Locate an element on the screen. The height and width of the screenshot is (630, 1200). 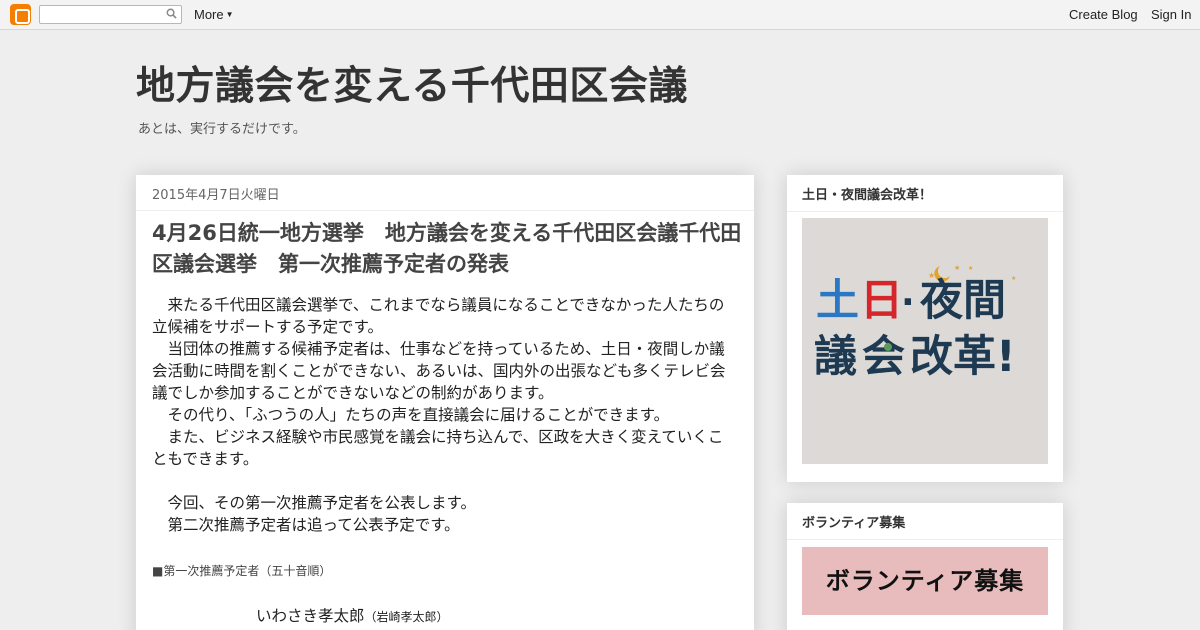
widget-title: ボランティア募集 is located at coordinates (854, 523).